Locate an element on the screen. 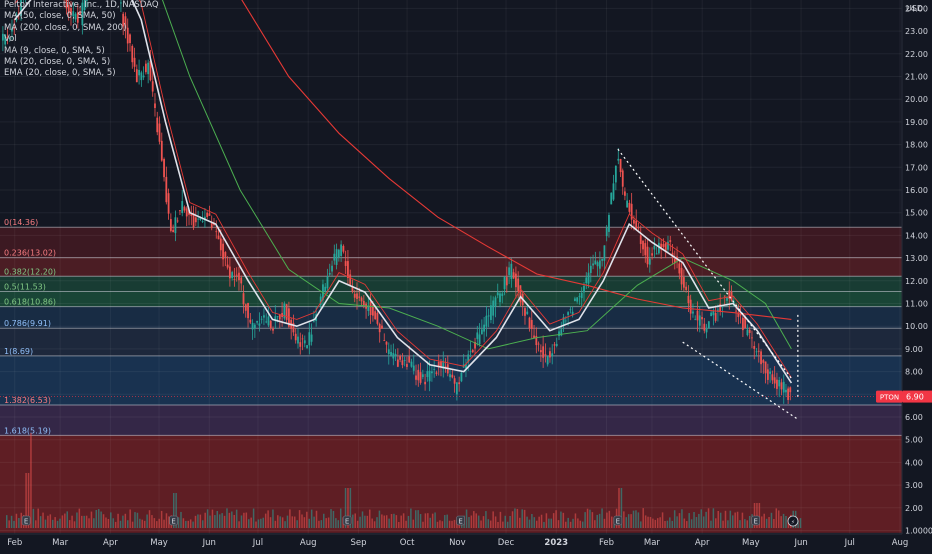 This screenshot has width=932, height=554. fib-label: 0.618(10.86) is located at coordinates (30, 302).